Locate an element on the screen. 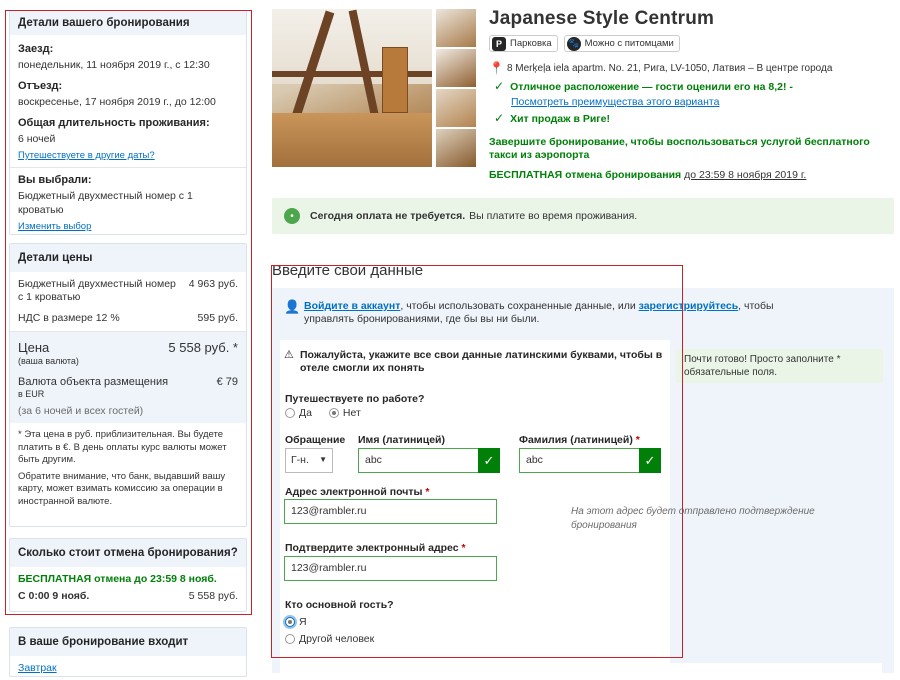 The image size is (900, 680). form-heading: Введите свои данные is located at coordinates (348, 270).